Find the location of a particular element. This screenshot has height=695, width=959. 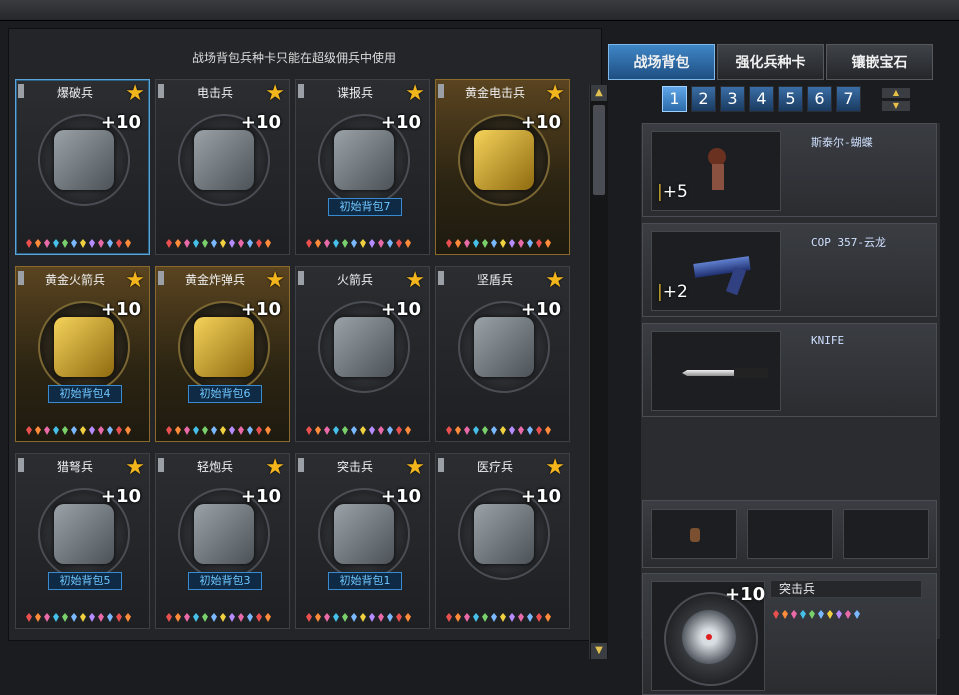

page-up-arrow-icon: ▲ is located at coordinates (896, 93).